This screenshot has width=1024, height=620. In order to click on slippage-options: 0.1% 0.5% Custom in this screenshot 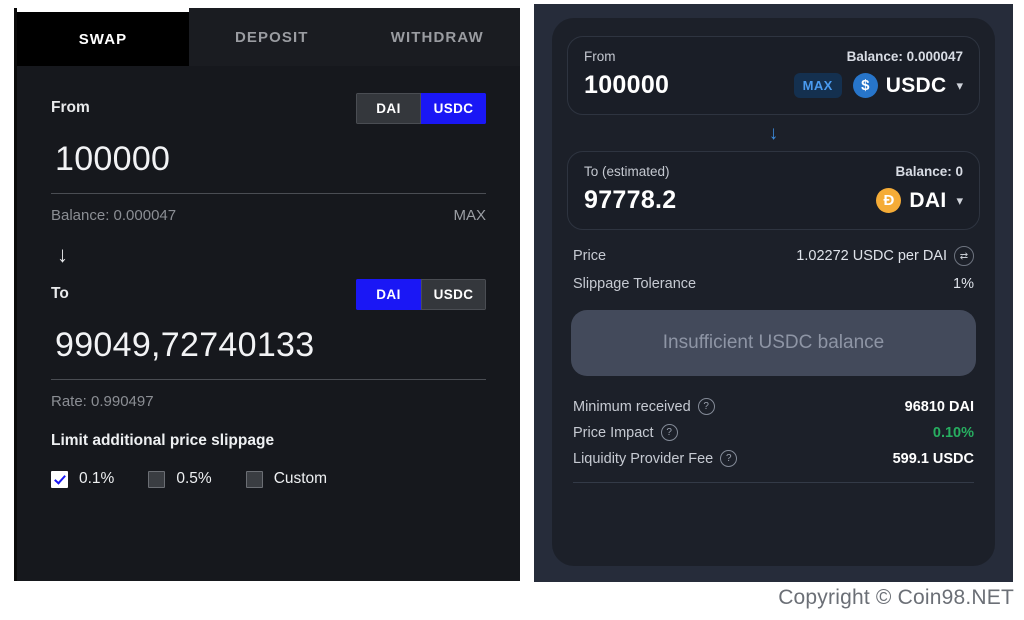, I will do `click(268, 469)`.